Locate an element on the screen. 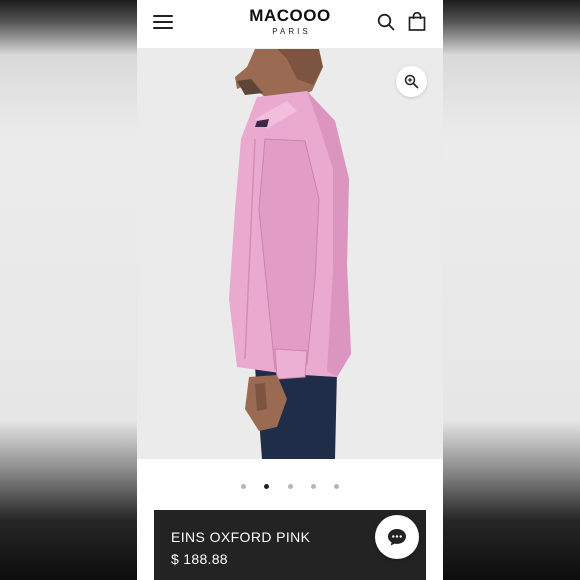 The image size is (580, 580). product-price: $ 188.88 is located at coordinates (199, 559).